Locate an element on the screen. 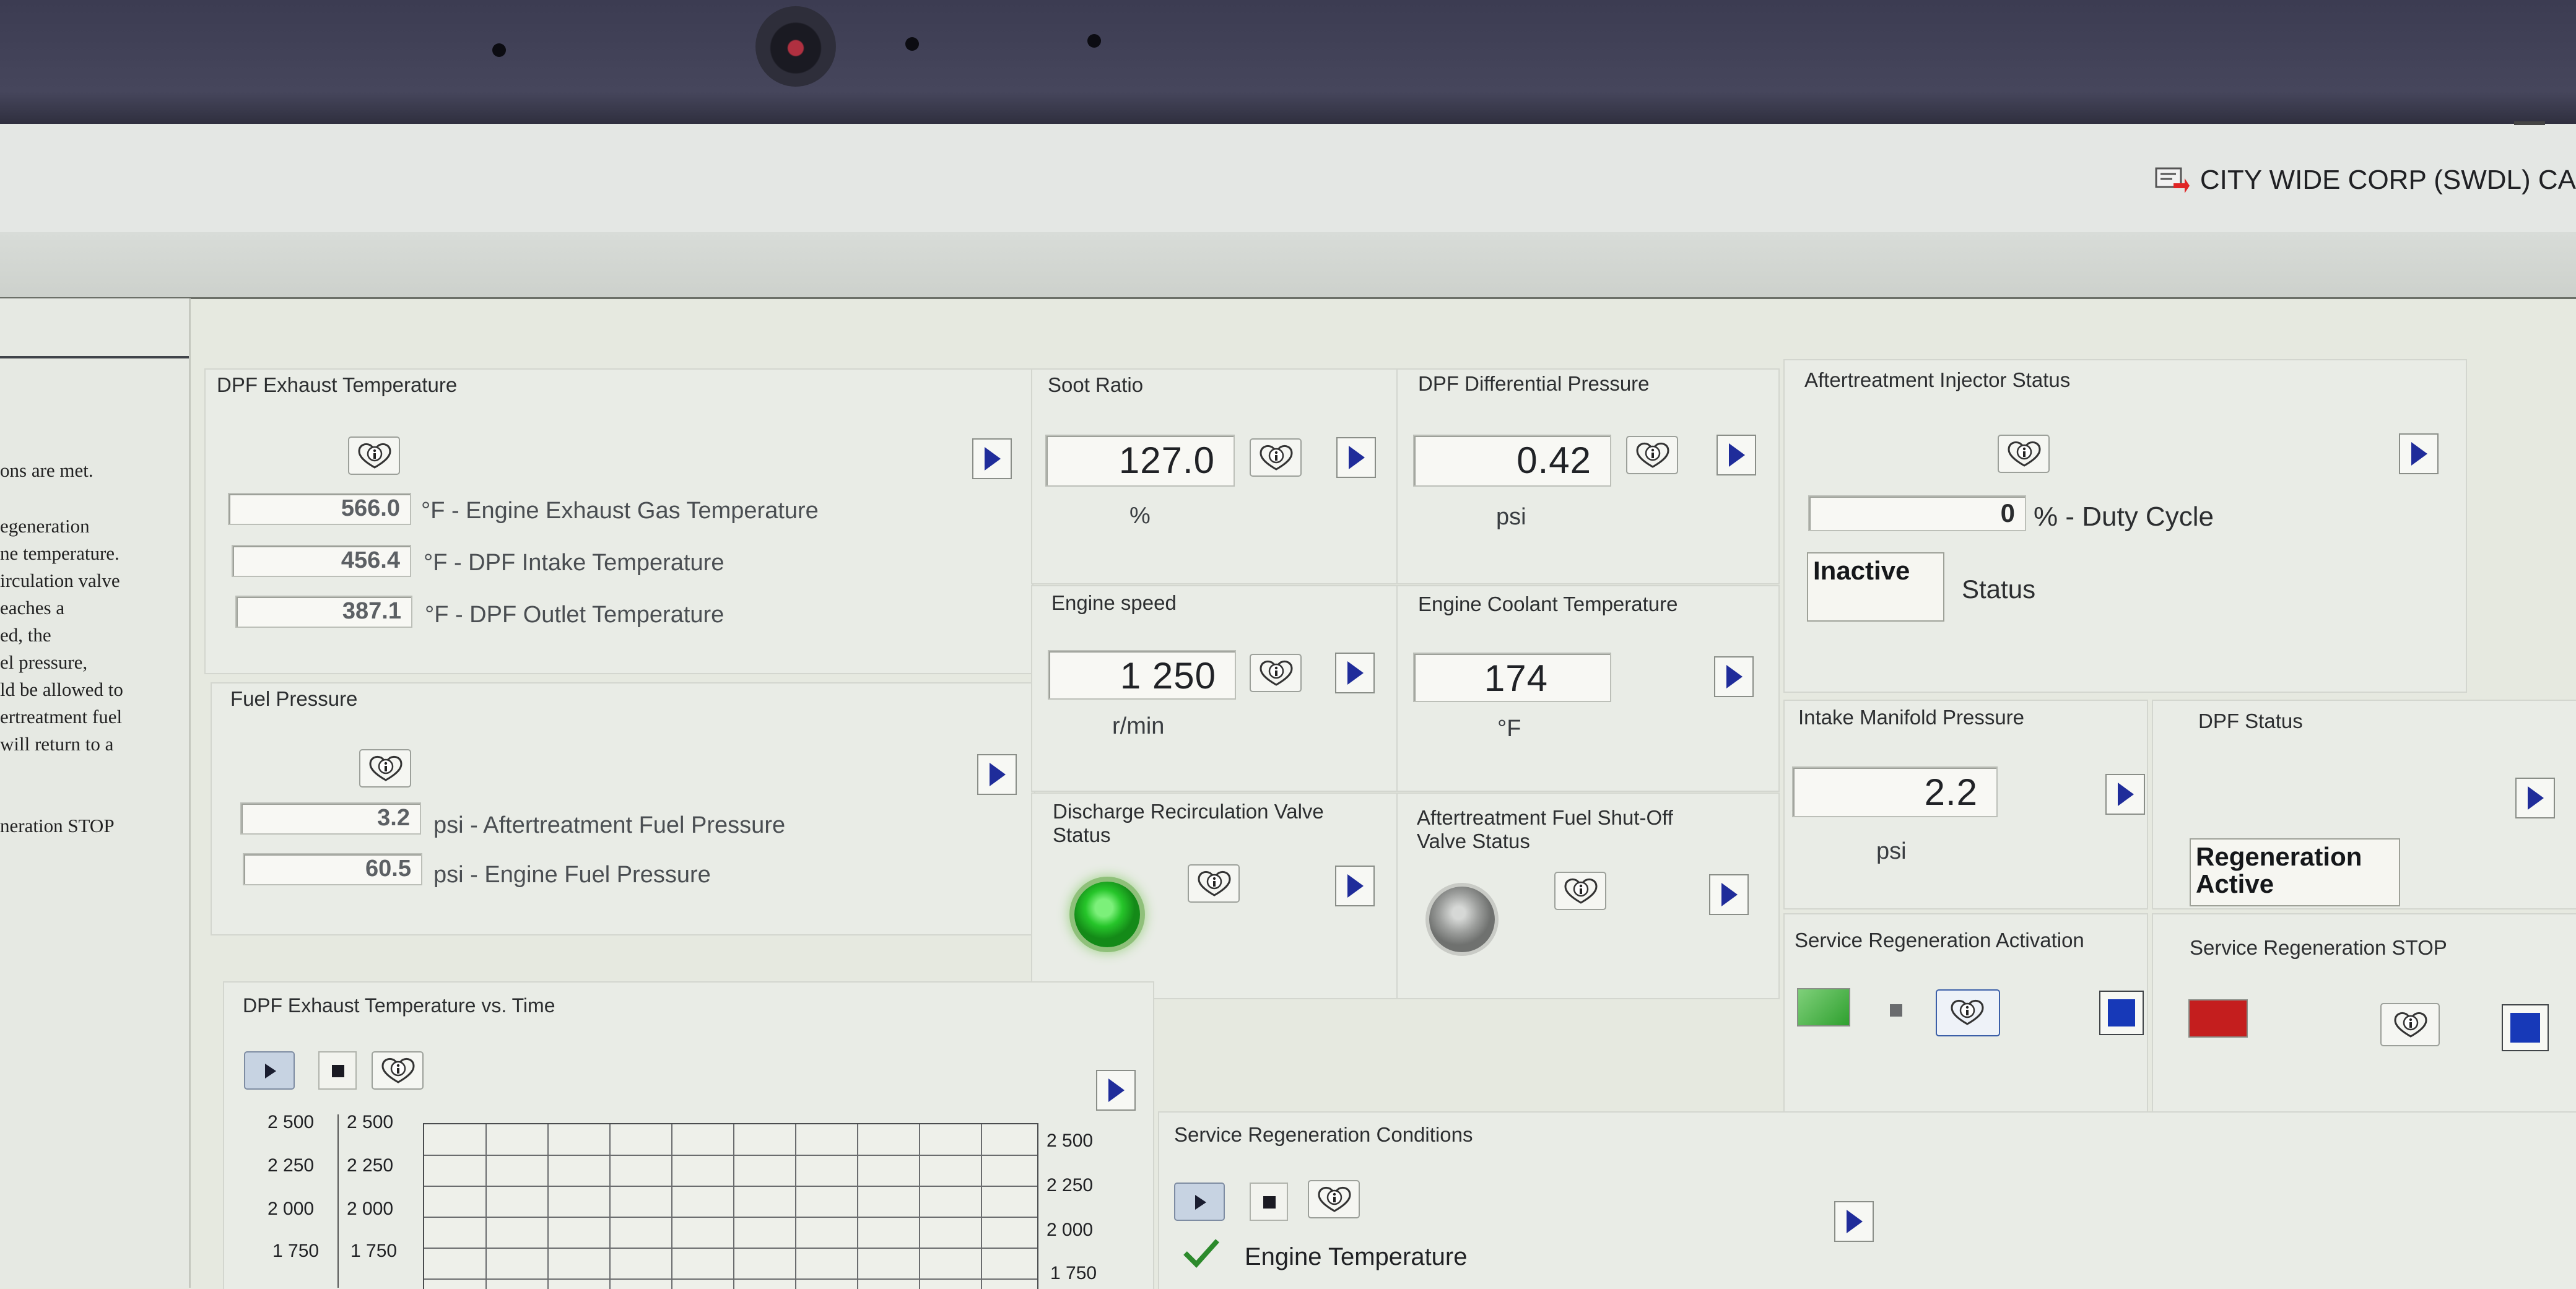  instruction-line: irculation valve is located at coordinates (60, 580).